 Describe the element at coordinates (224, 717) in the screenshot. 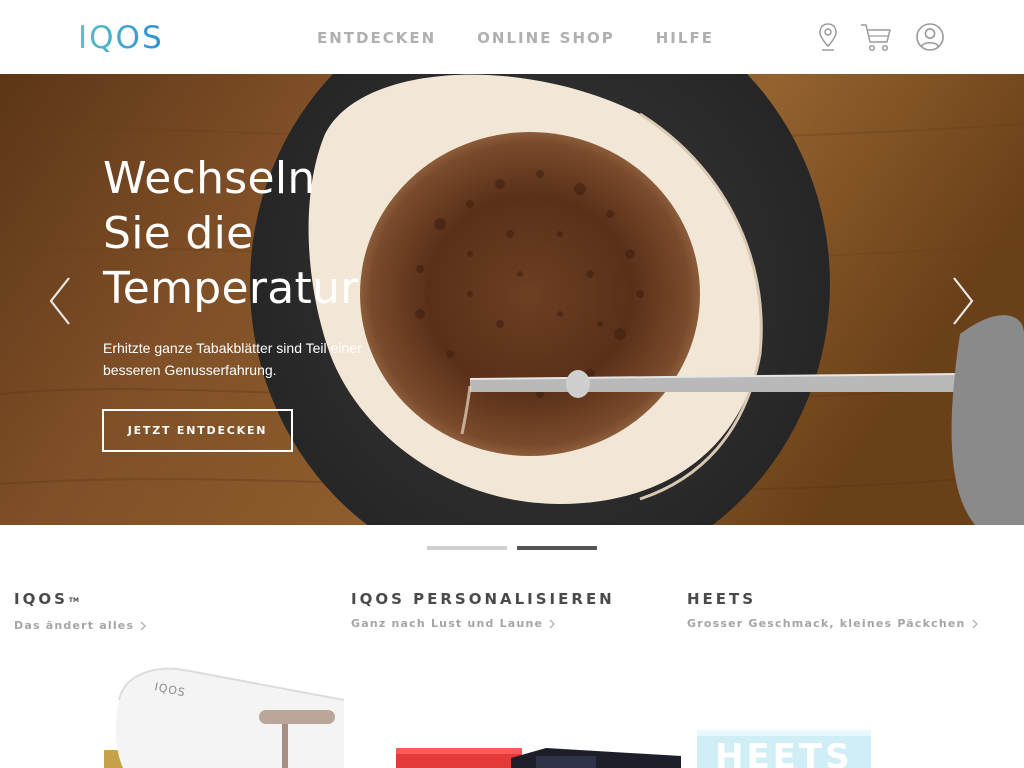

I see `iqos-device-image: IQOS` at that location.